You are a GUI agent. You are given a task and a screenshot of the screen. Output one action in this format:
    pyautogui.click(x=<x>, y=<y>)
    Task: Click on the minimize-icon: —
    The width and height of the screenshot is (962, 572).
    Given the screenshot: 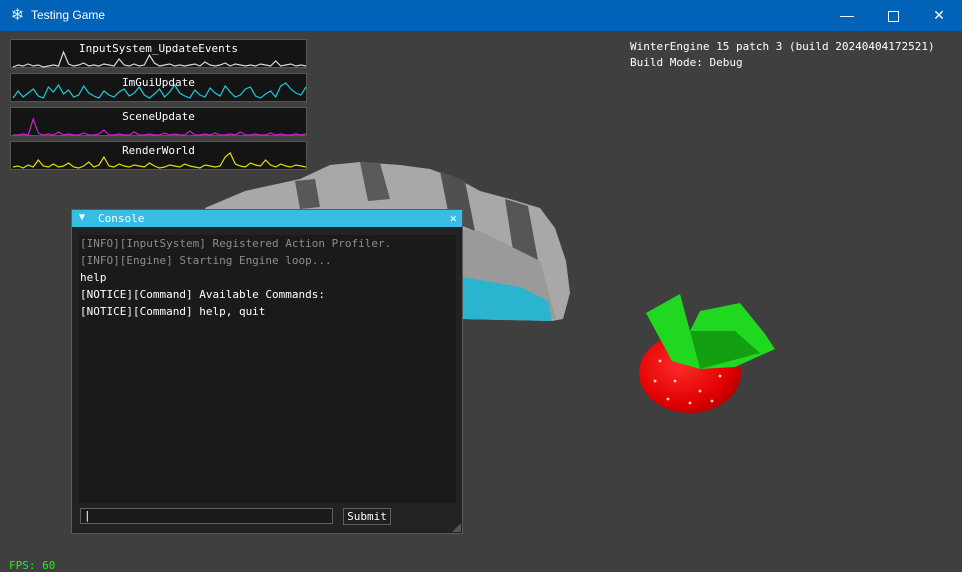 What is the action you would take?
    pyautogui.click(x=847, y=15)
    